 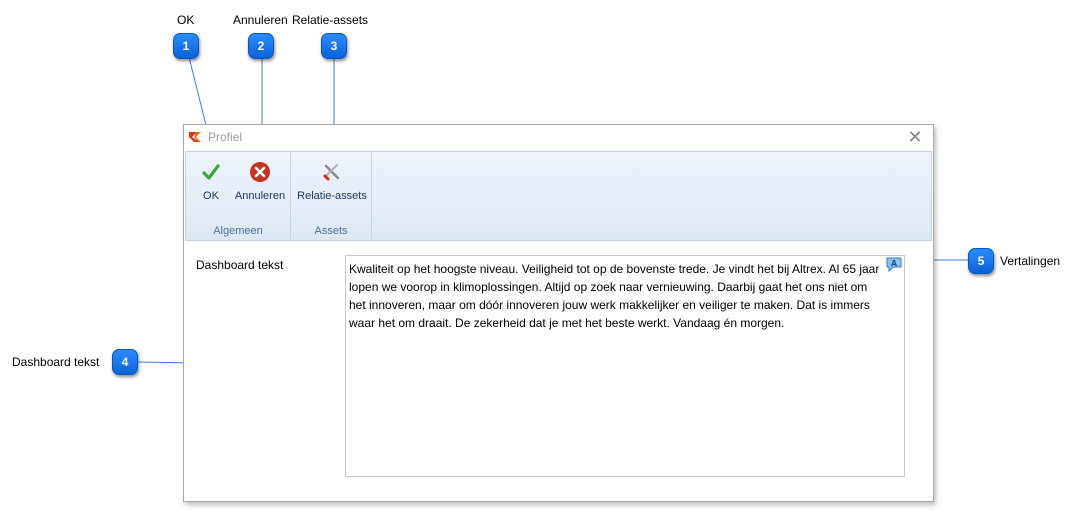 What do you see at coordinates (1030, 261) in the screenshot?
I see `callout-label-vertalingen: Vertalingen` at bounding box center [1030, 261].